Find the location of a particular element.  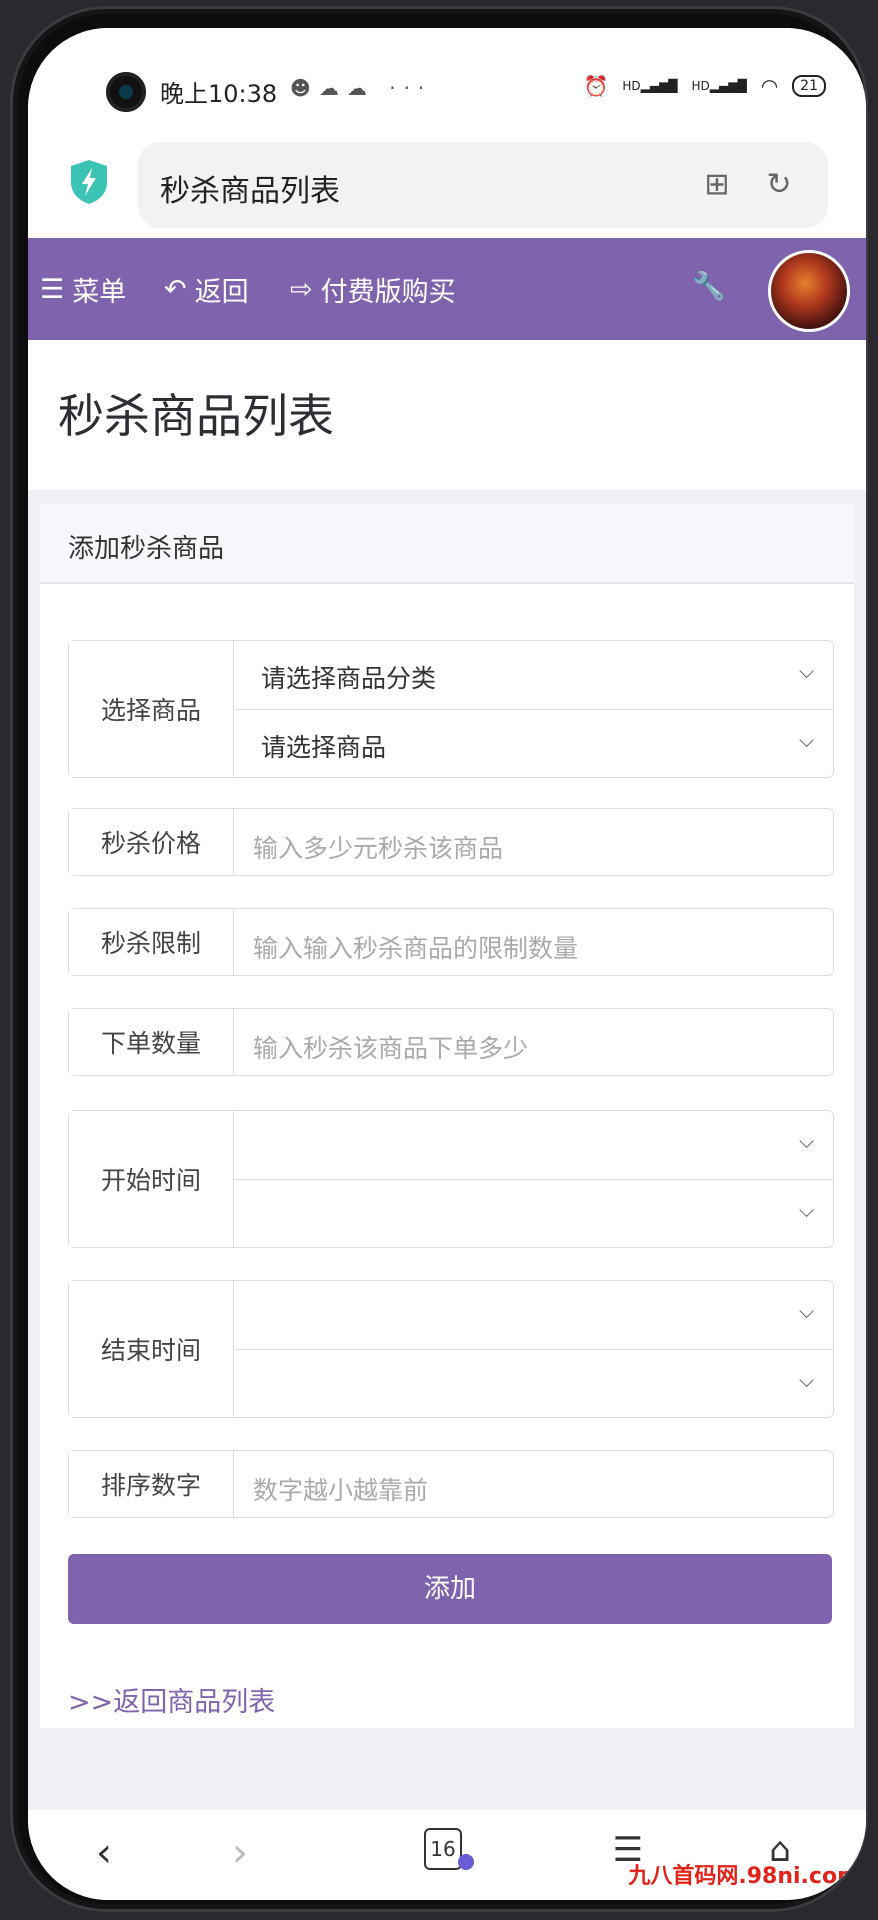

start-clock-select: ⌵ is located at coordinates (534, 1213).